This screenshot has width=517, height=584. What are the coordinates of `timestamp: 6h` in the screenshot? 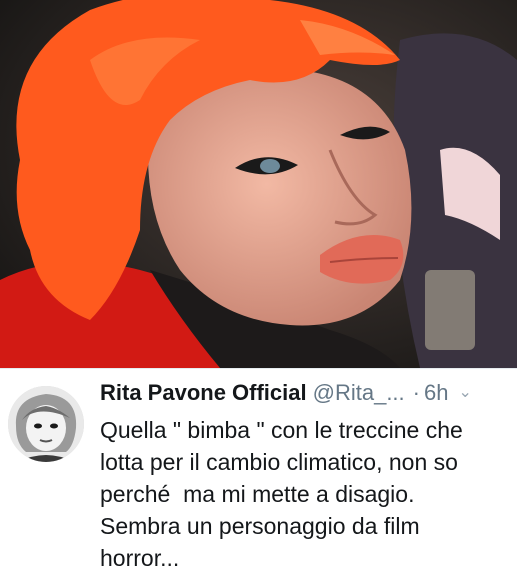 It's located at (436, 393).